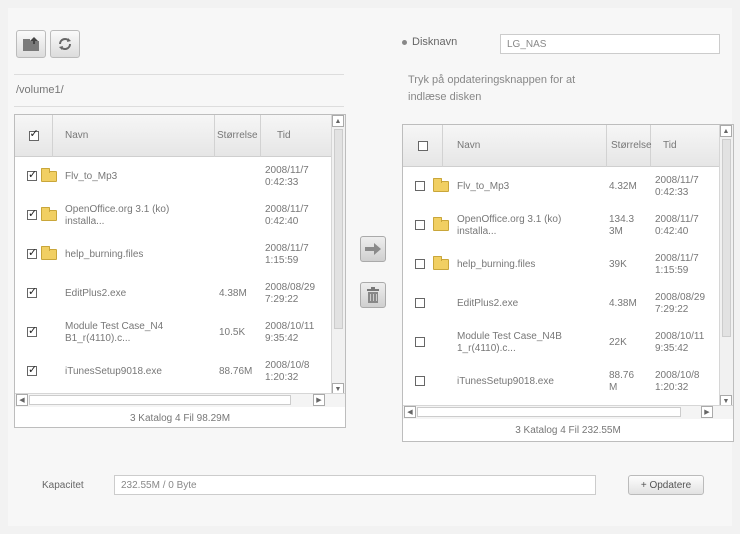 Image resolution: width=740 pixels, height=534 pixels. What do you see at coordinates (618, 342) in the screenshot?
I see `file-size: 22K` at bounding box center [618, 342].